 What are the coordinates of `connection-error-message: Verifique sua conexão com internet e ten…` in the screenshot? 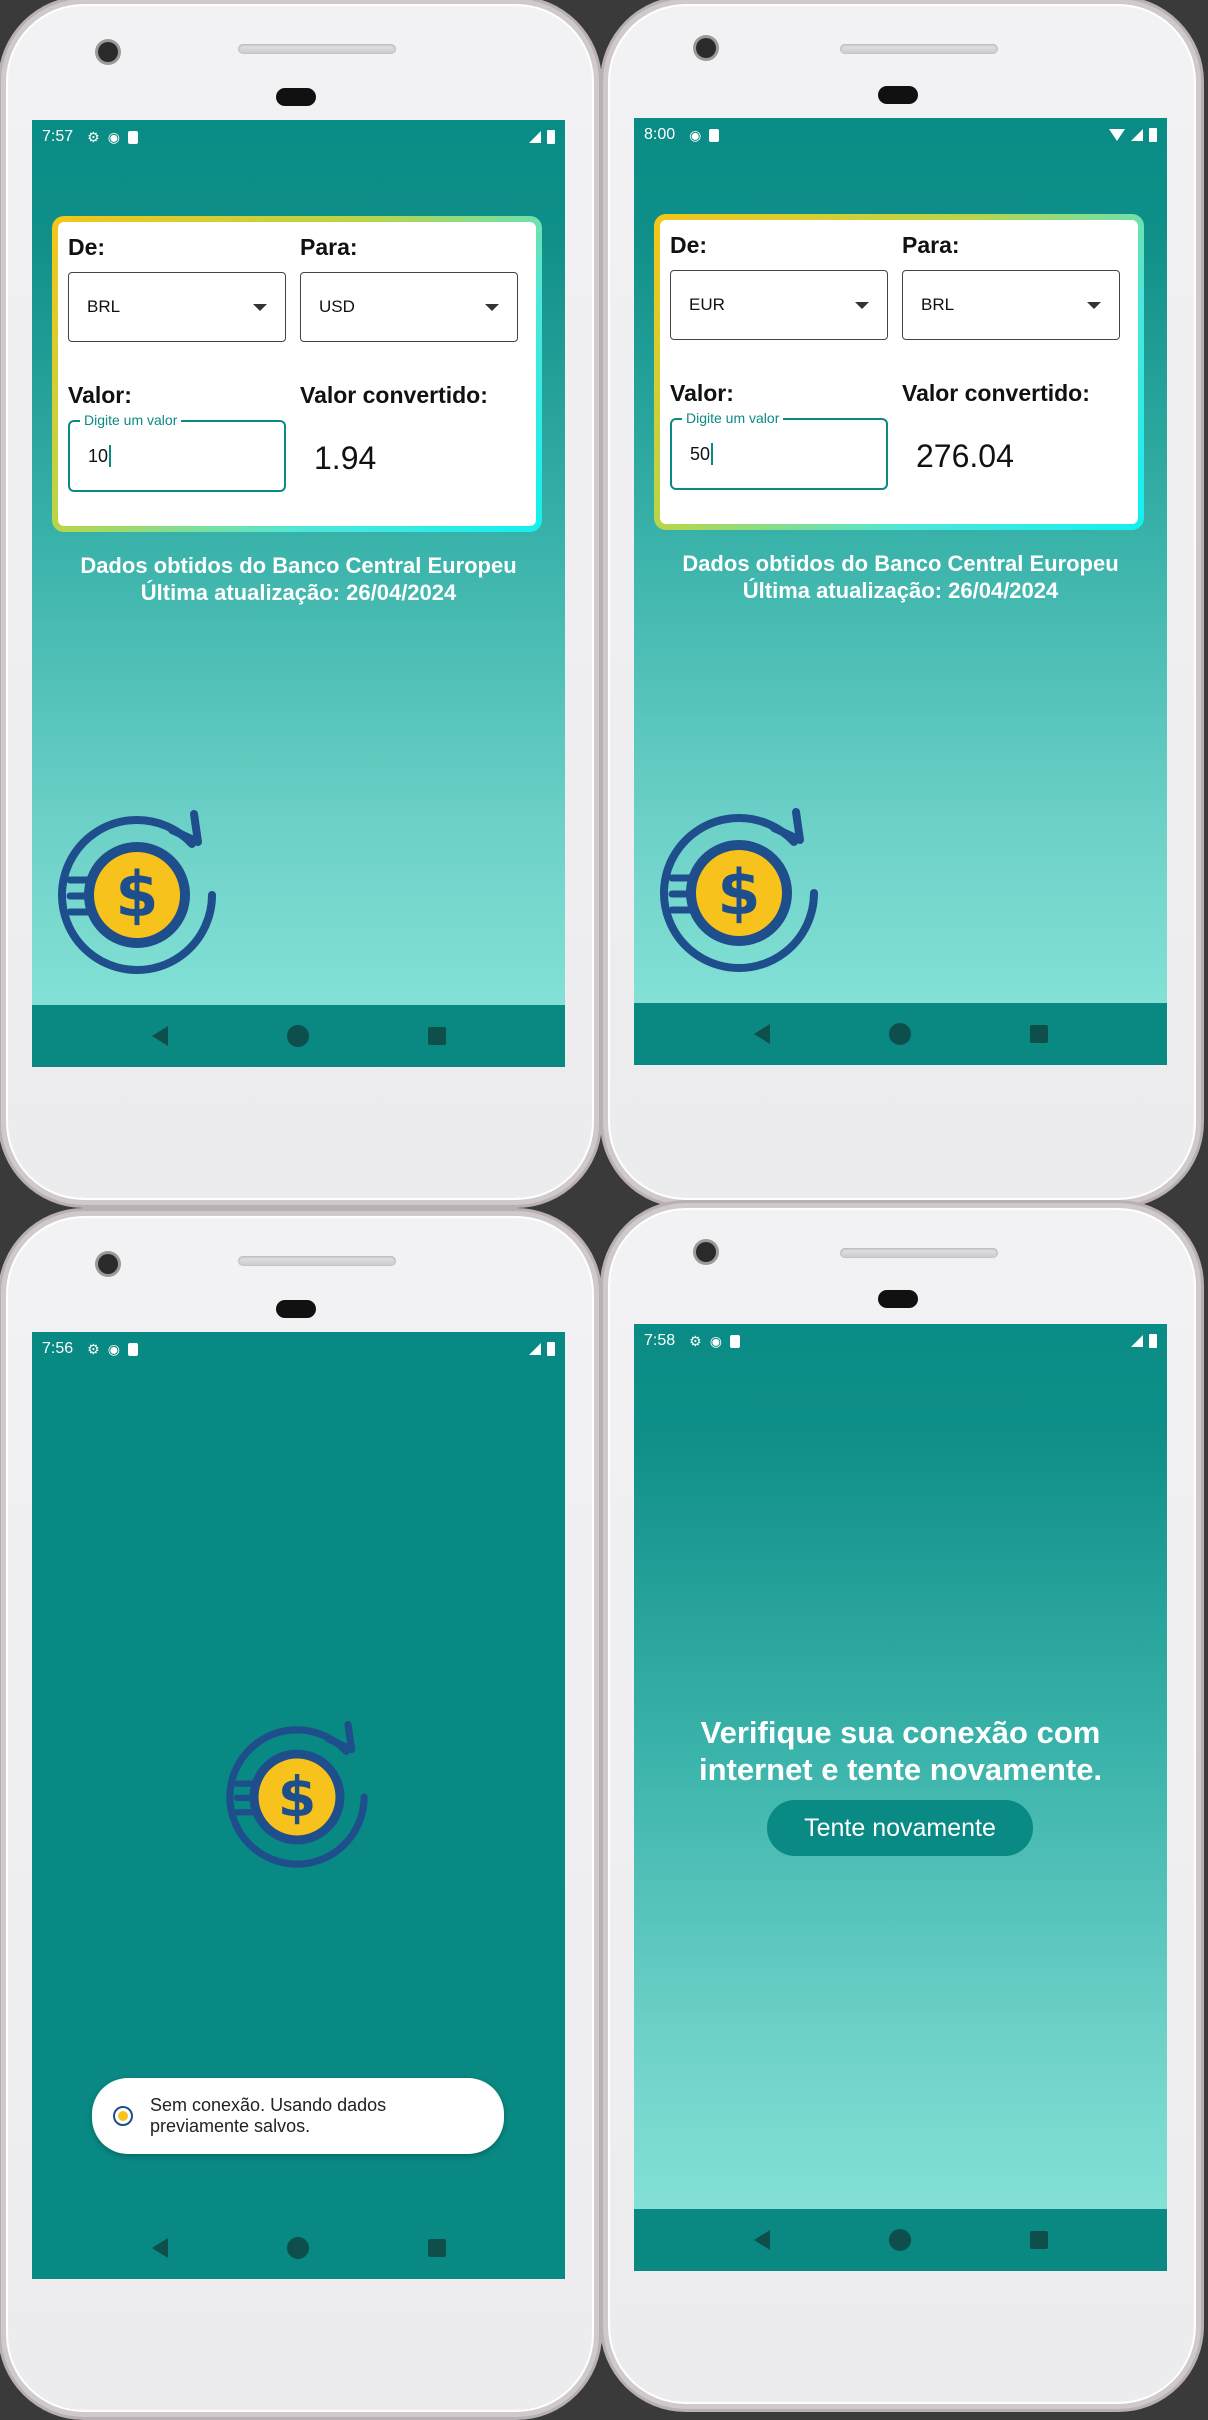 It's located at (900, 1751).